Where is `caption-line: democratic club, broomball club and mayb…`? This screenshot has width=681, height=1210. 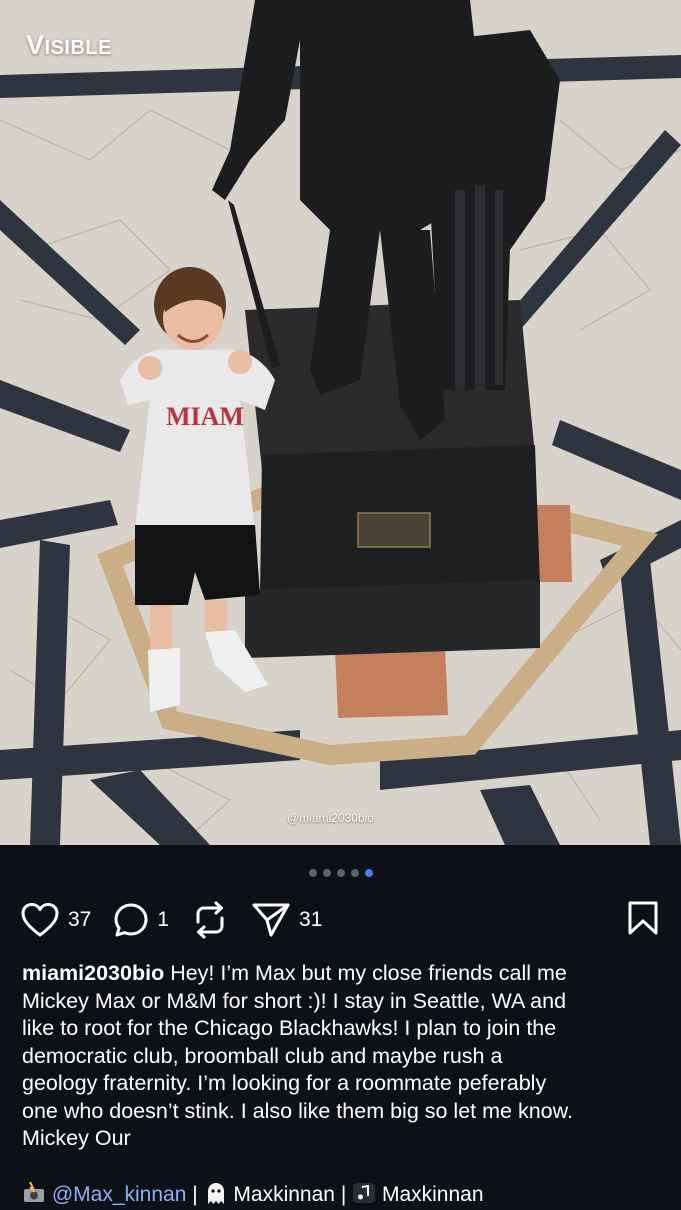
caption-line: democratic club, broomball club and mayb… is located at coordinates (262, 1055).